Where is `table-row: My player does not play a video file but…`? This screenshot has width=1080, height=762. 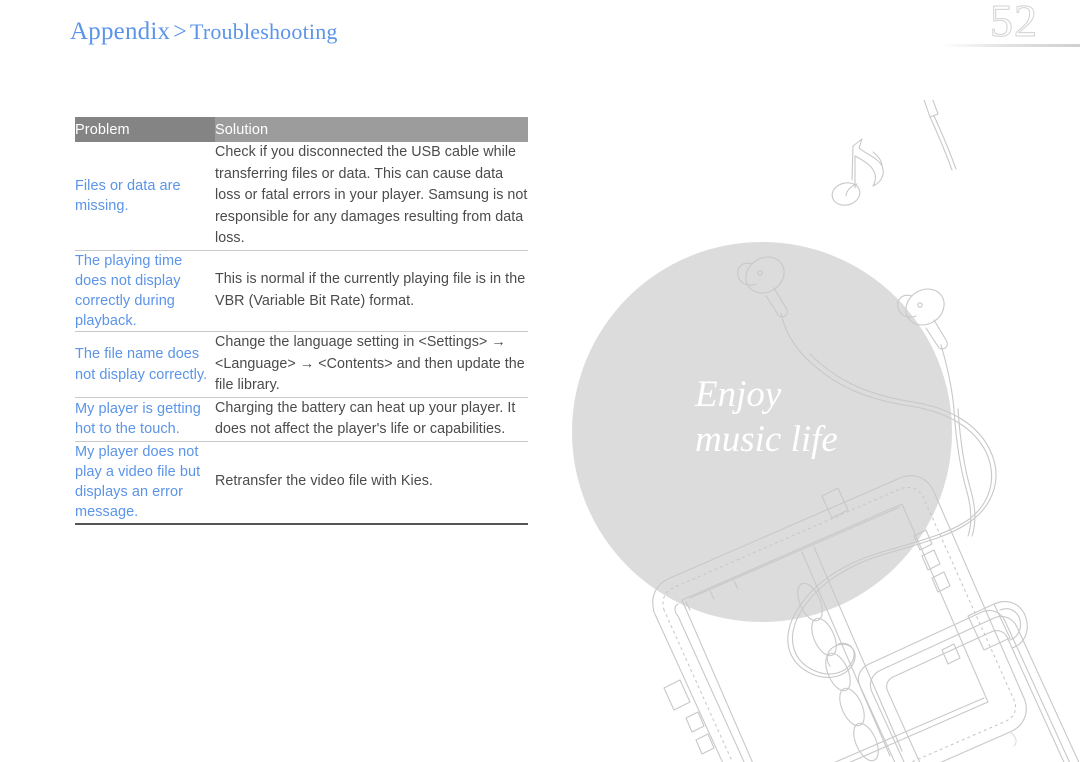
table-row: My player does not play a video file but… is located at coordinates (301, 482).